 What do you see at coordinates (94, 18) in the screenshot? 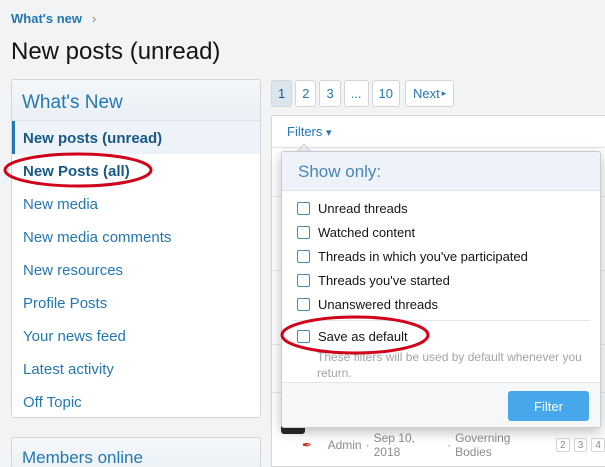
I see `chevron-right-icon: ›` at bounding box center [94, 18].